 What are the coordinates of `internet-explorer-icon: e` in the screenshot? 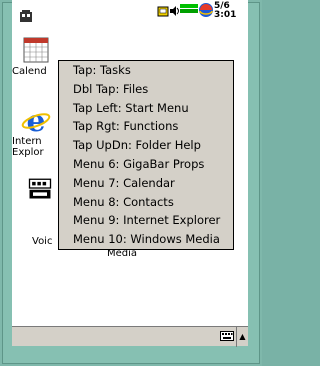 It's located at (36, 120).